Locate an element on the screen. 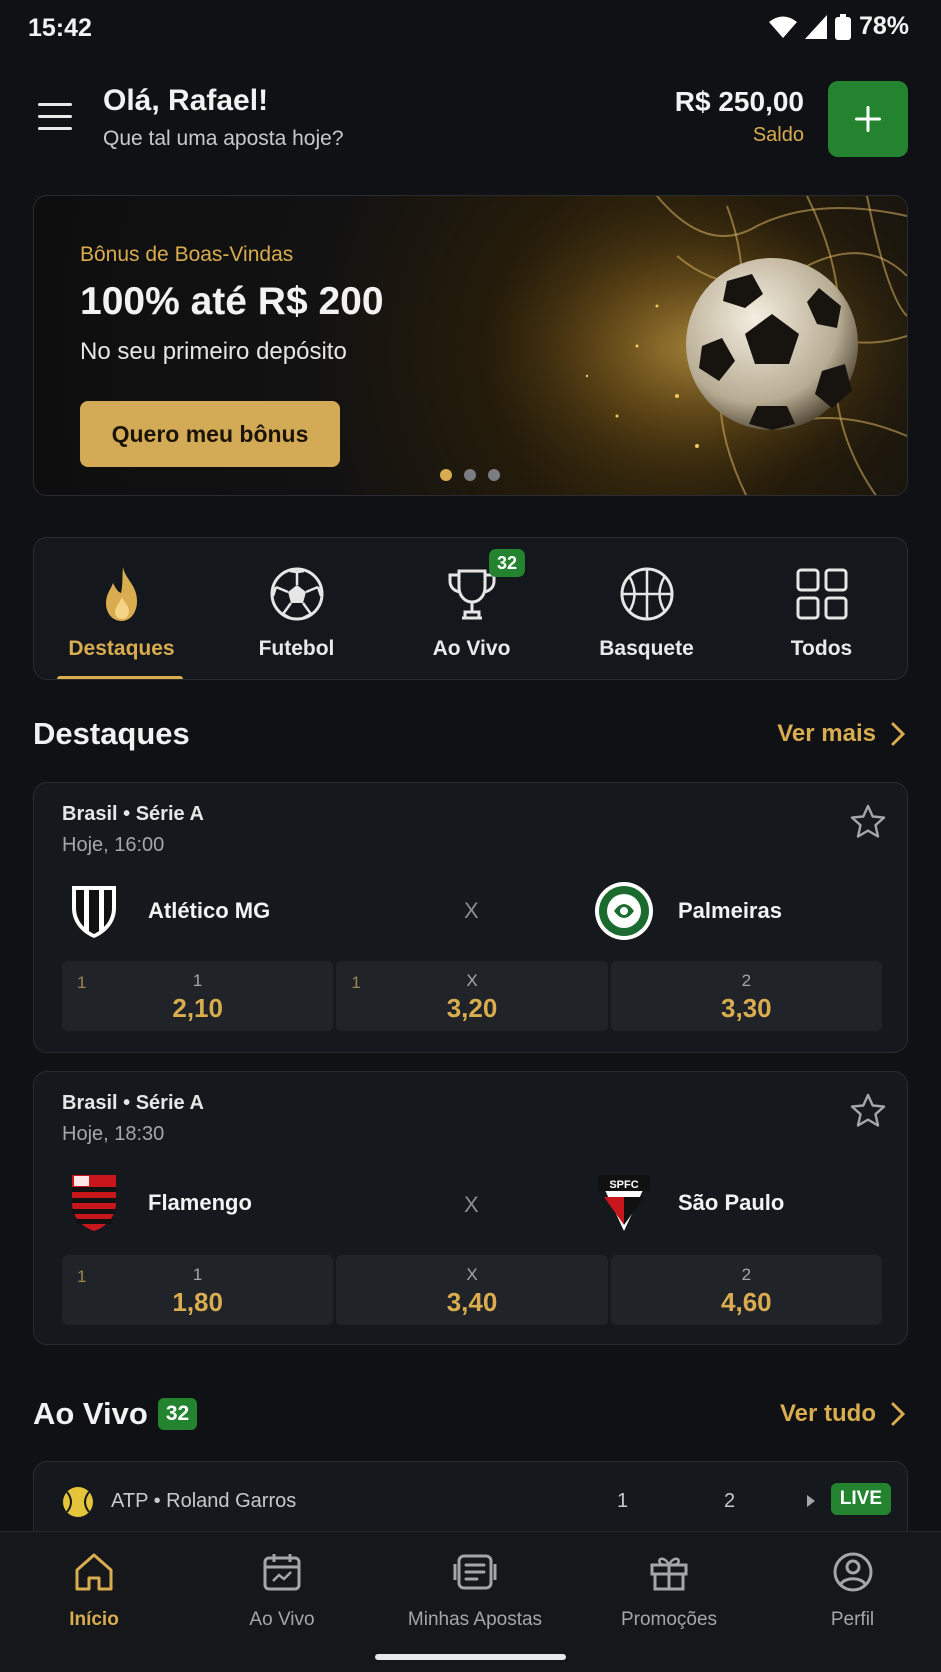  atletico-mg-crest-icon is located at coordinates (94, 911).